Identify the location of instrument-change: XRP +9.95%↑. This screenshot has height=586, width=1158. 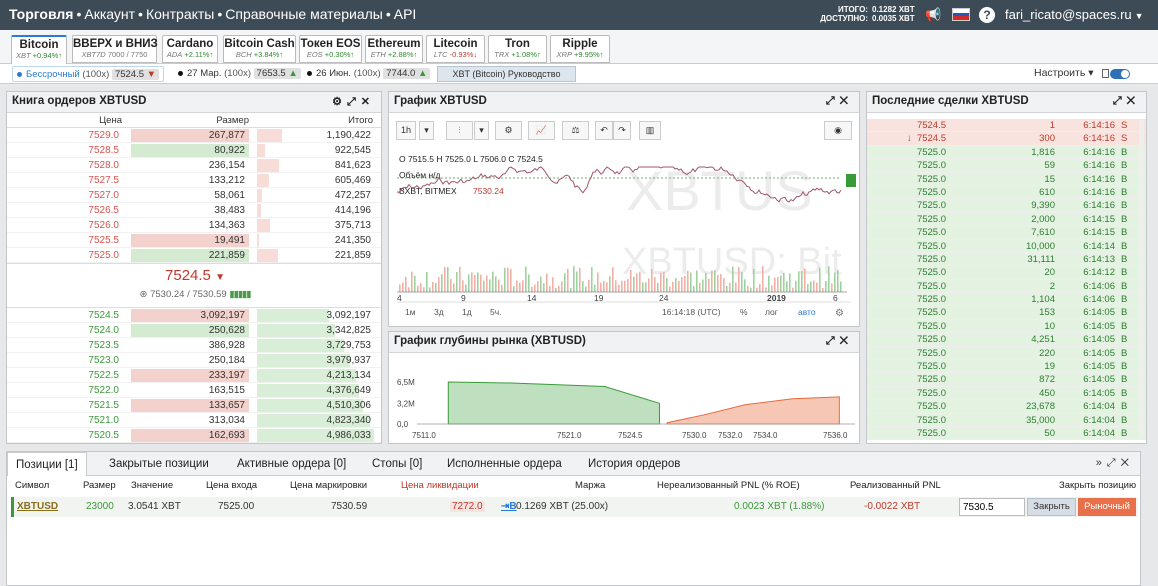
(580, 54).